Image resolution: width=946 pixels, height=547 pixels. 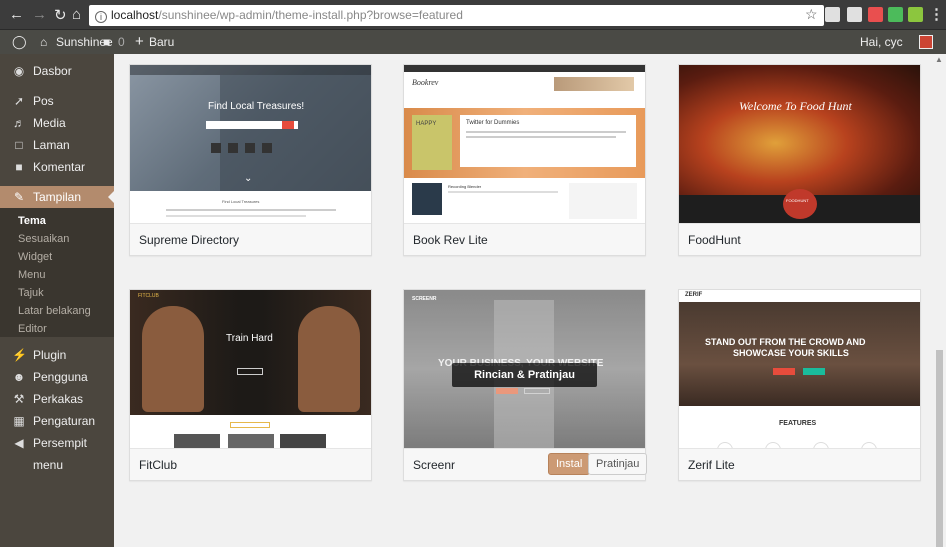 What do you see at coordinates (32, 329) in the screenshot?
I see `submenu-editor: Editor` at bounding box center [32, 329].